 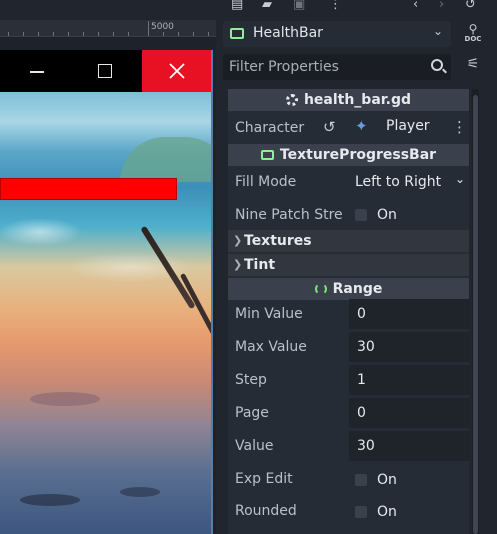 What do you see at coordinates (264, 479) in the screenshot?
I see `exp-edit-label: Exp Edit` at bounding box center [264, 479].